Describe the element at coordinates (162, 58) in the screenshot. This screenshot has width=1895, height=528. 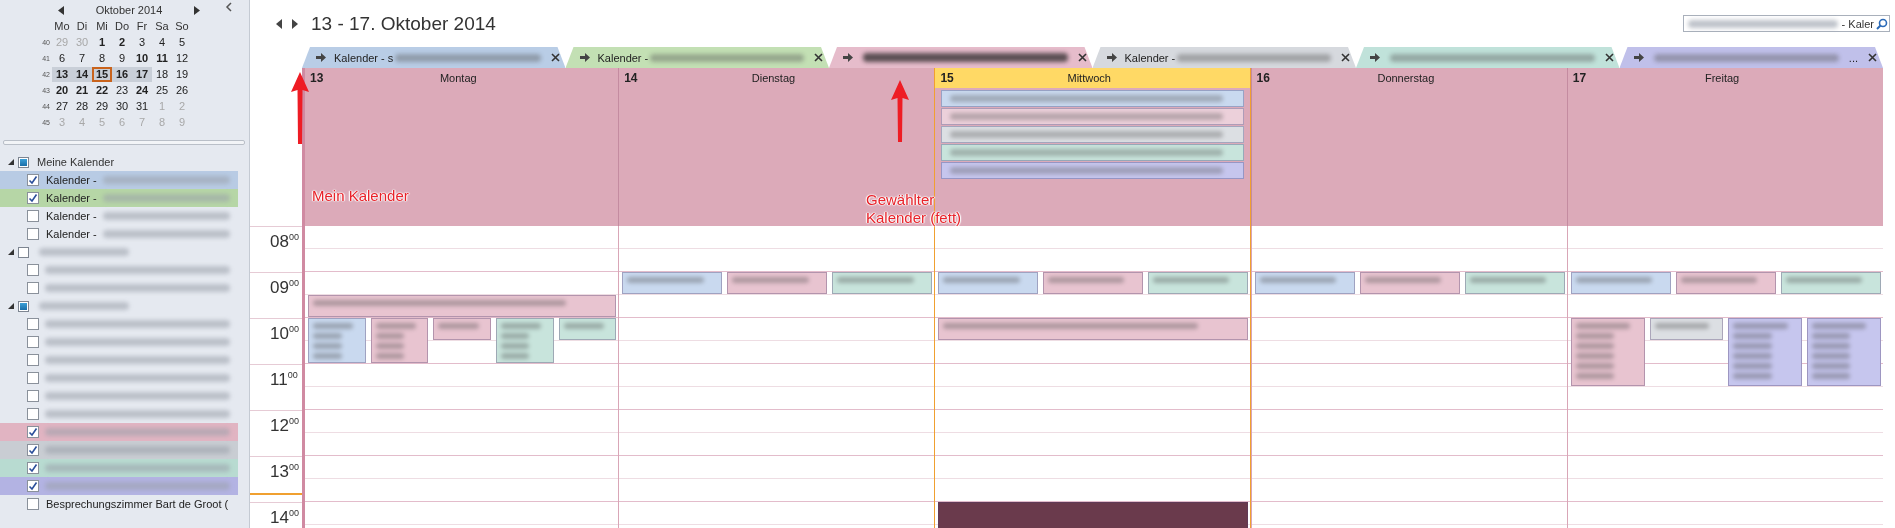
I see `date-cell: 11` at that location.